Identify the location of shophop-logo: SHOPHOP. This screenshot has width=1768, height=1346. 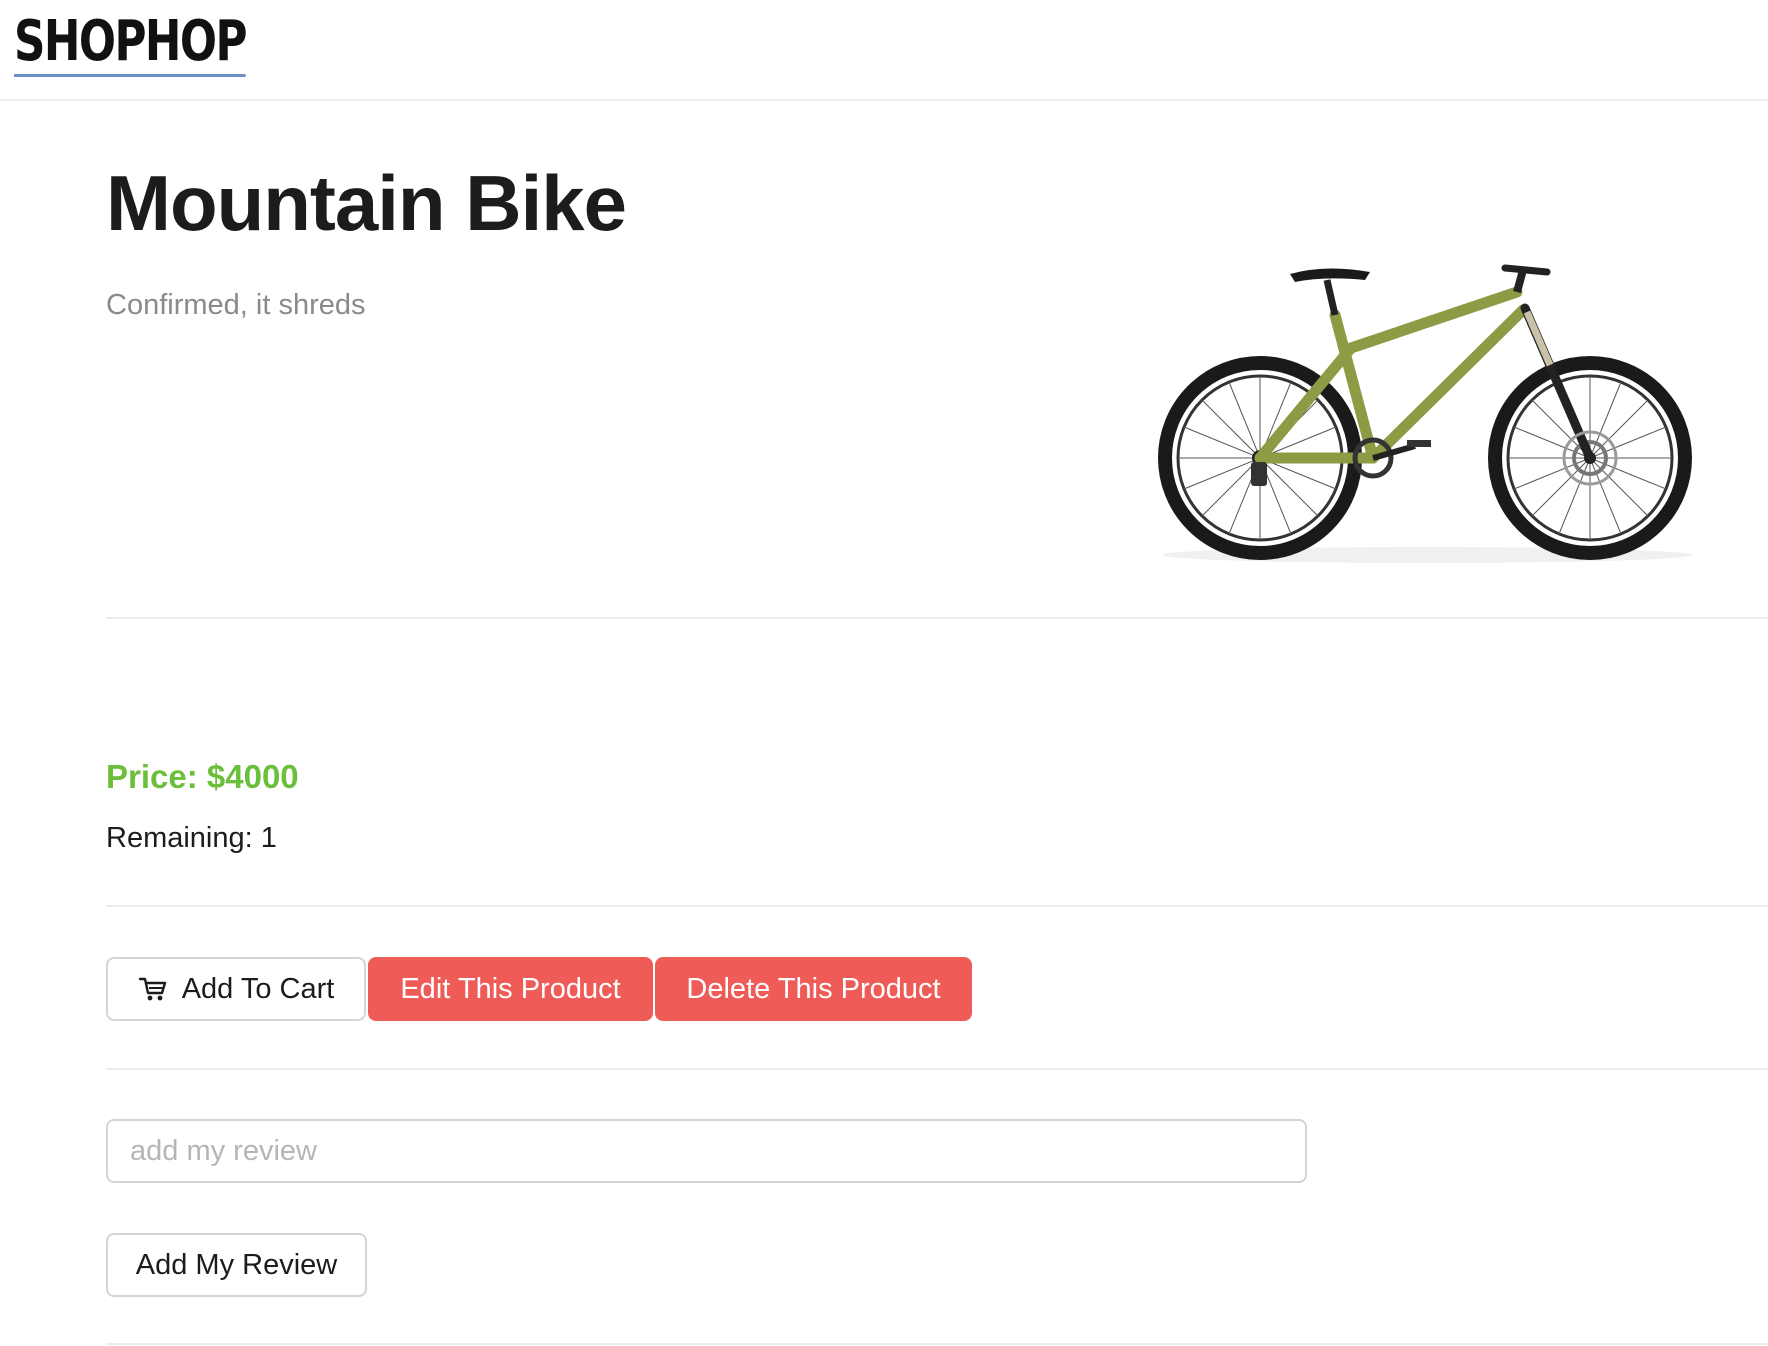
(131, 44).